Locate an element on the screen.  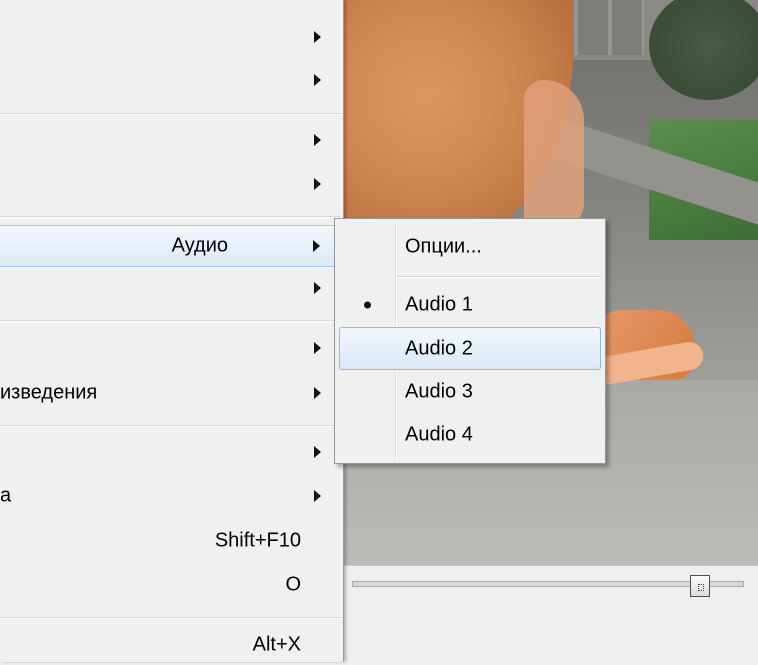
menu-item-shortcut: Shift+F10 is located at coordinates (257, 540).